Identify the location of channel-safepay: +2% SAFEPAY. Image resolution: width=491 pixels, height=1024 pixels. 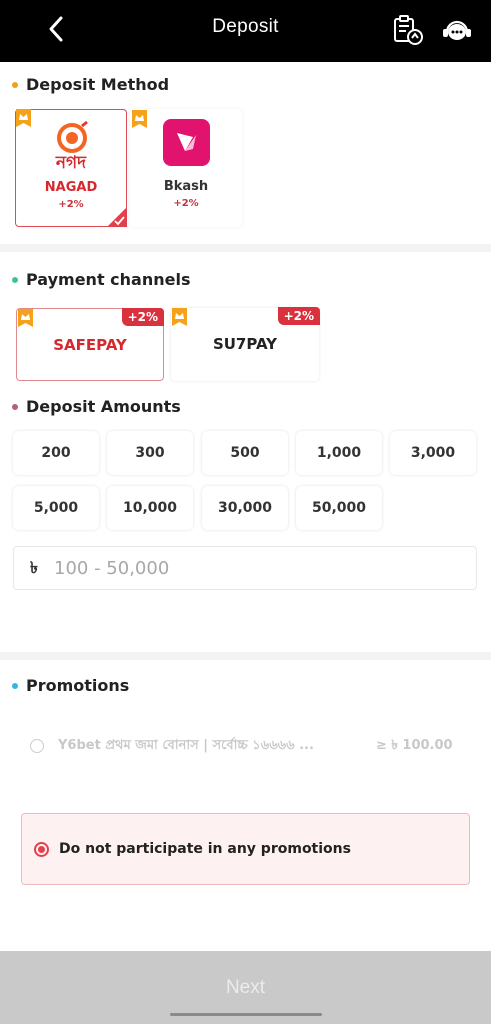
(90, 344).